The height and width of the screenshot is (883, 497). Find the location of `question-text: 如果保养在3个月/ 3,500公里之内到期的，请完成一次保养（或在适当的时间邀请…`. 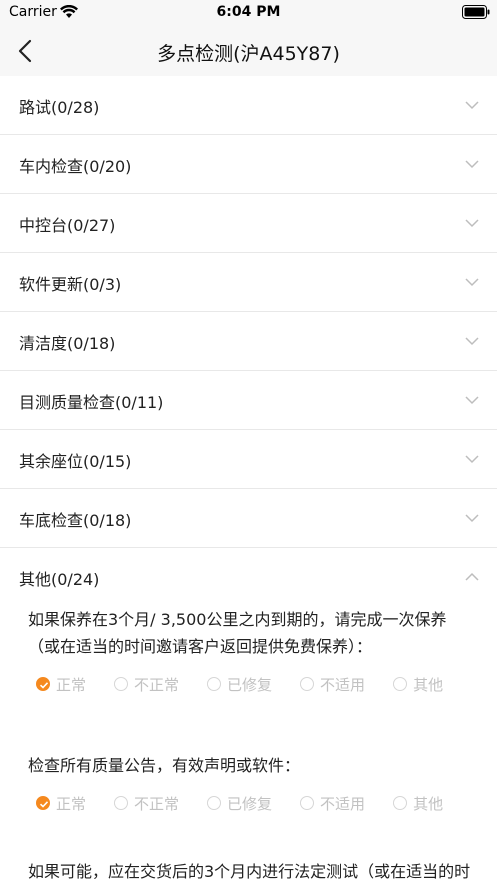

question-text: 如果保养在3个月/ 3,500公里之内到期的，请完成一次保养（或在适当的时间邀请… is located at coordinates (237, 633).